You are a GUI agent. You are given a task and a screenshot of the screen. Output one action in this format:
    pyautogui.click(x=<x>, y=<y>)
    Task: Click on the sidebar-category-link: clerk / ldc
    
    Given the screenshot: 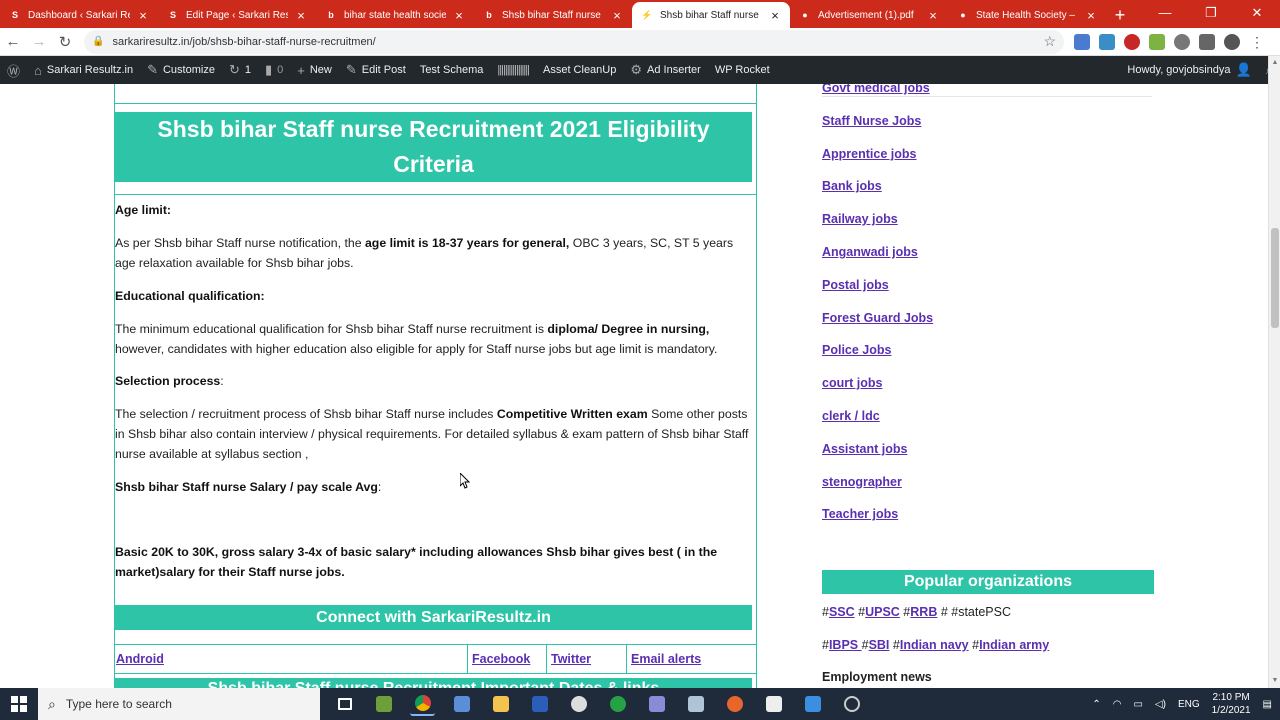 What is the action you would take?
    pyautogui.click(x=851, y=416)
    